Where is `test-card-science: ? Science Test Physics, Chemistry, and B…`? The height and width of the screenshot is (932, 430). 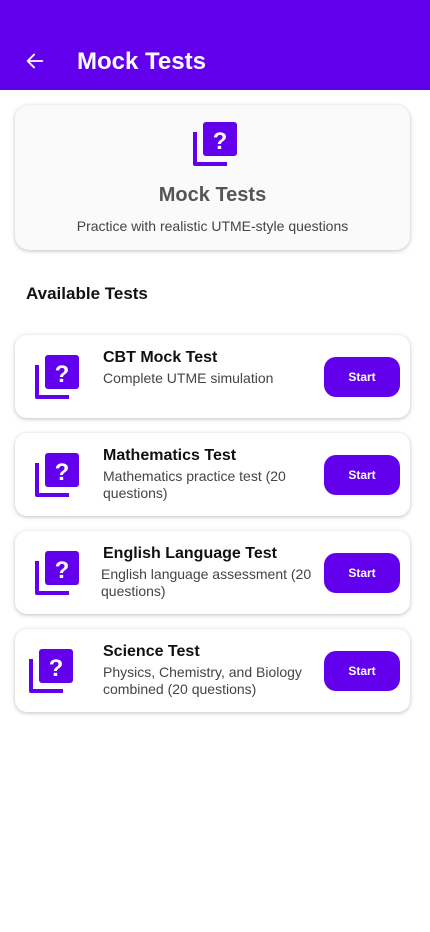
test-card-science: ? Science Test Physics, Chemistry, and B… is located at coordinates (212, 670).